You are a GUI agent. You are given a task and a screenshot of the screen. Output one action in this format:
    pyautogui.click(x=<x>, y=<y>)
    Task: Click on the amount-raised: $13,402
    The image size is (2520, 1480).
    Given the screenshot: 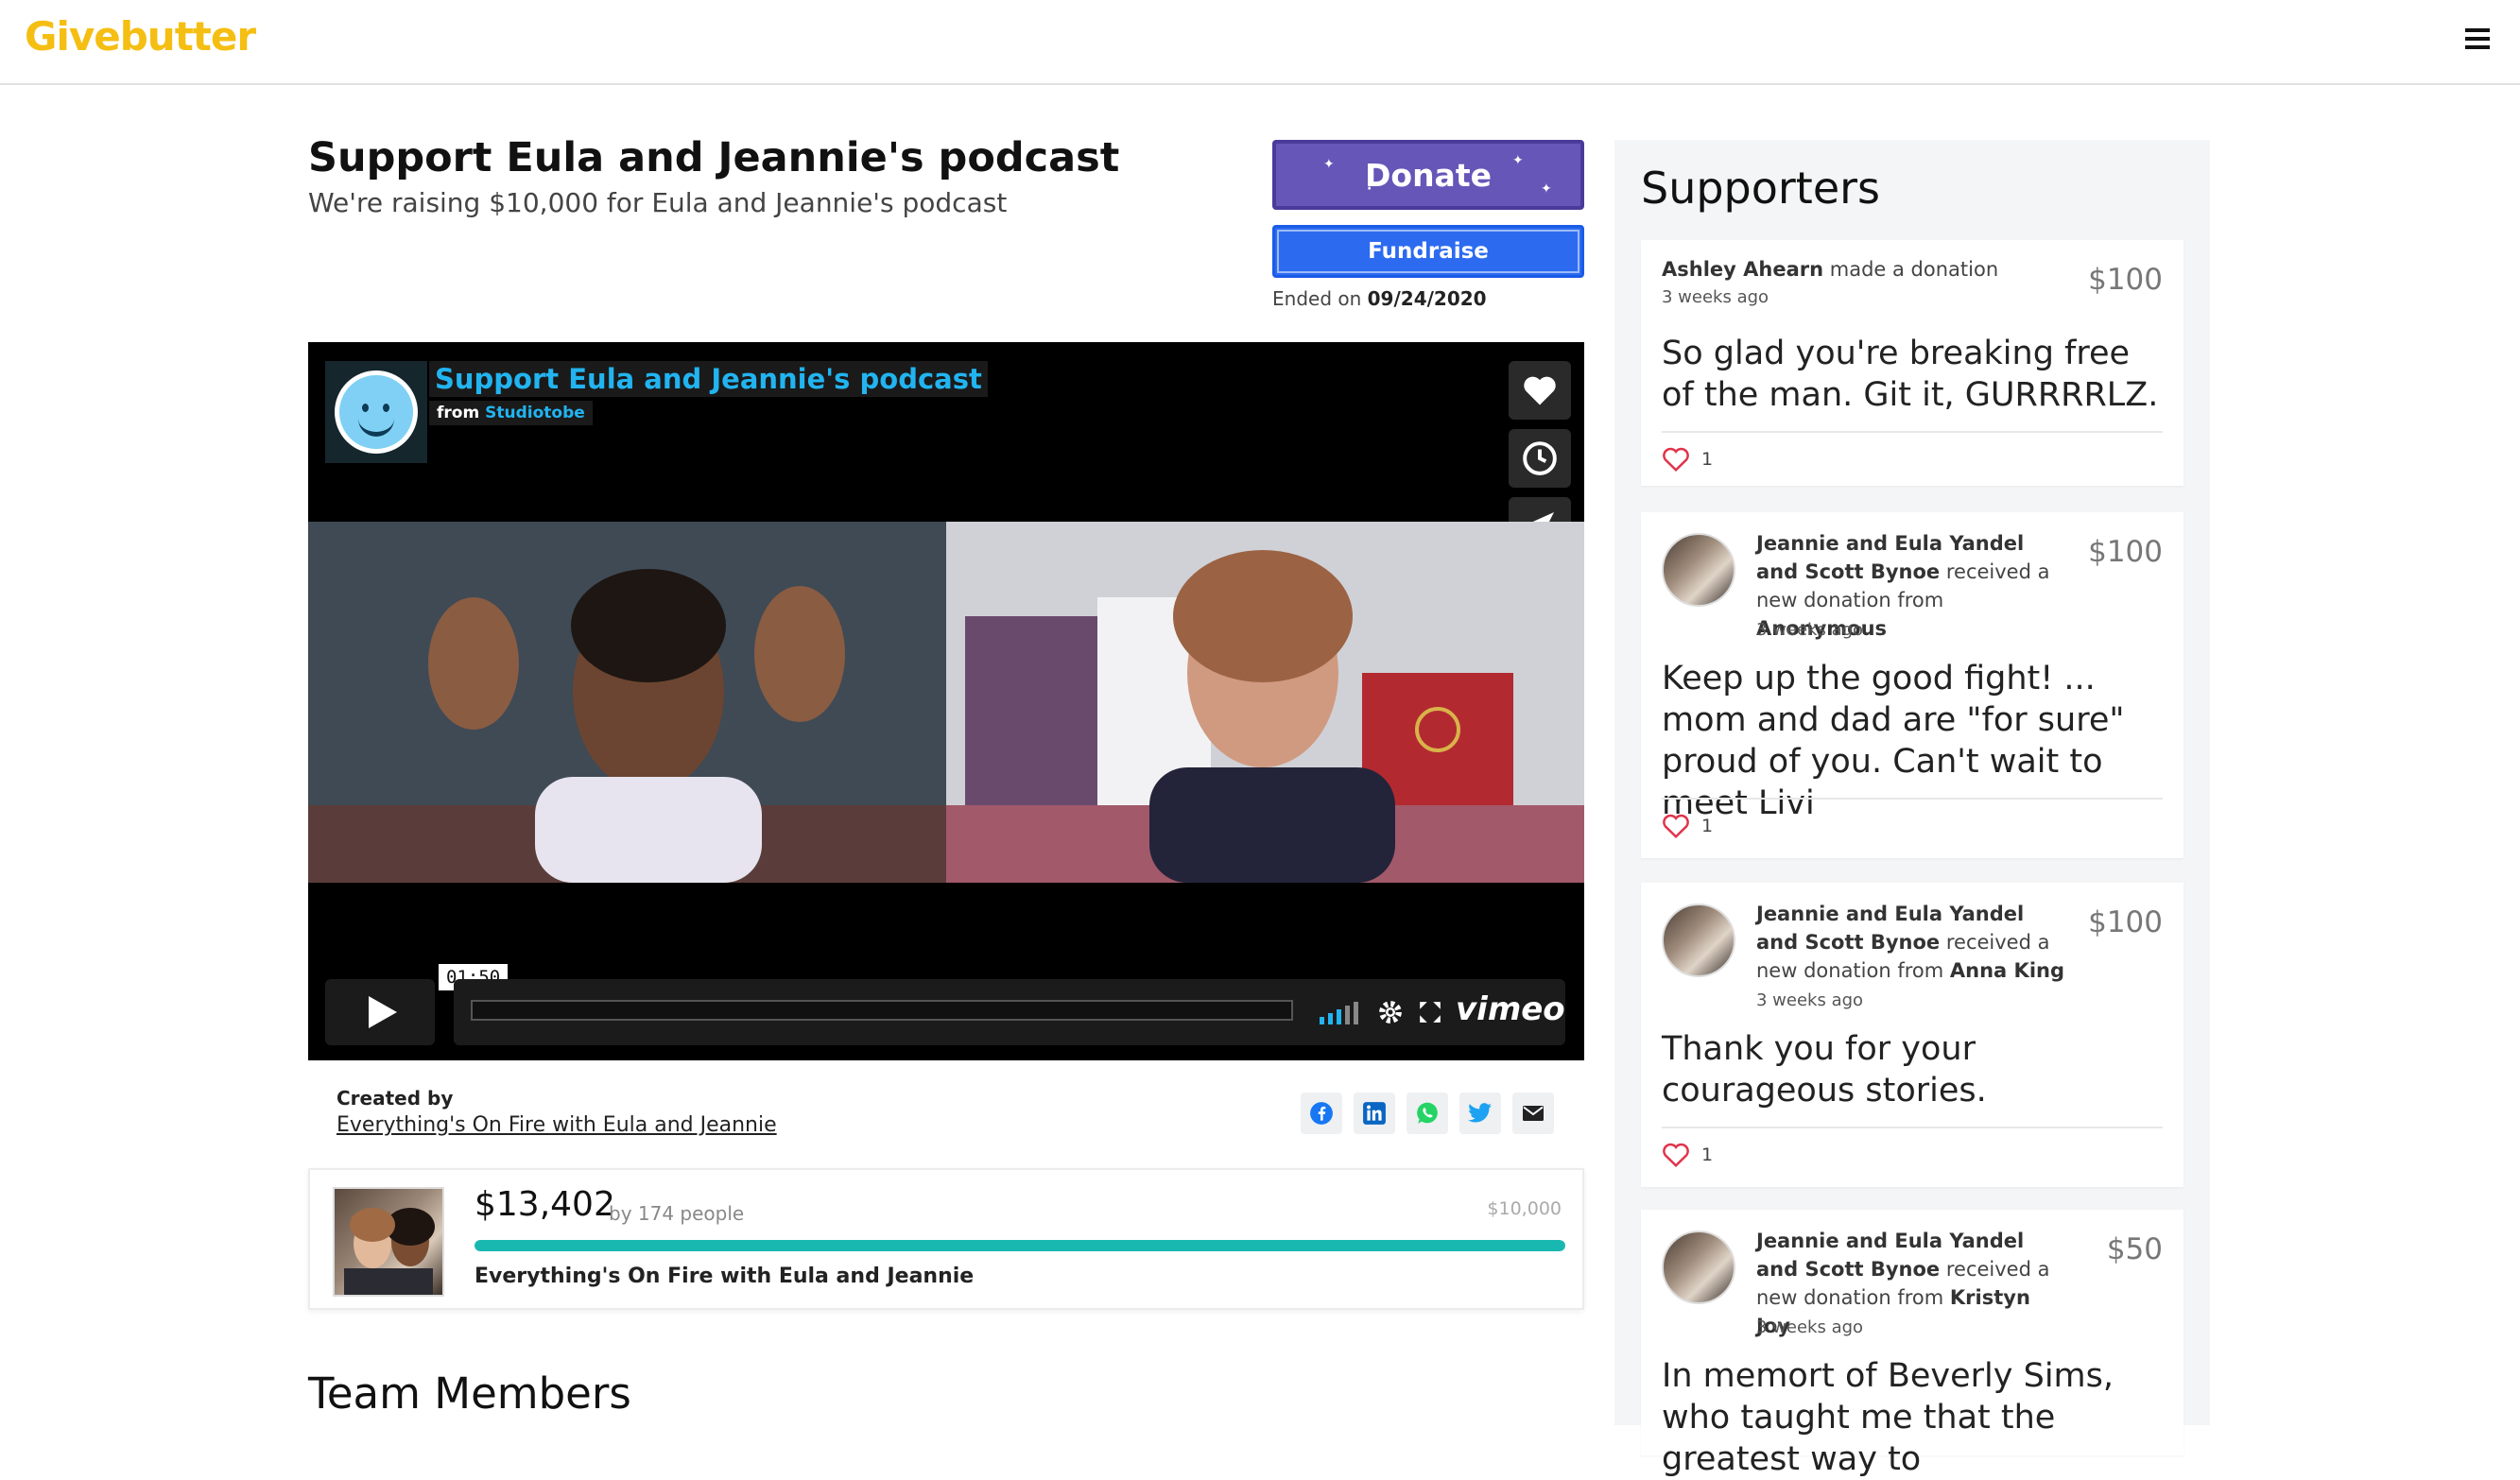 What is the action you would take?
    pyautogui.click(x=545, y=1204)
    